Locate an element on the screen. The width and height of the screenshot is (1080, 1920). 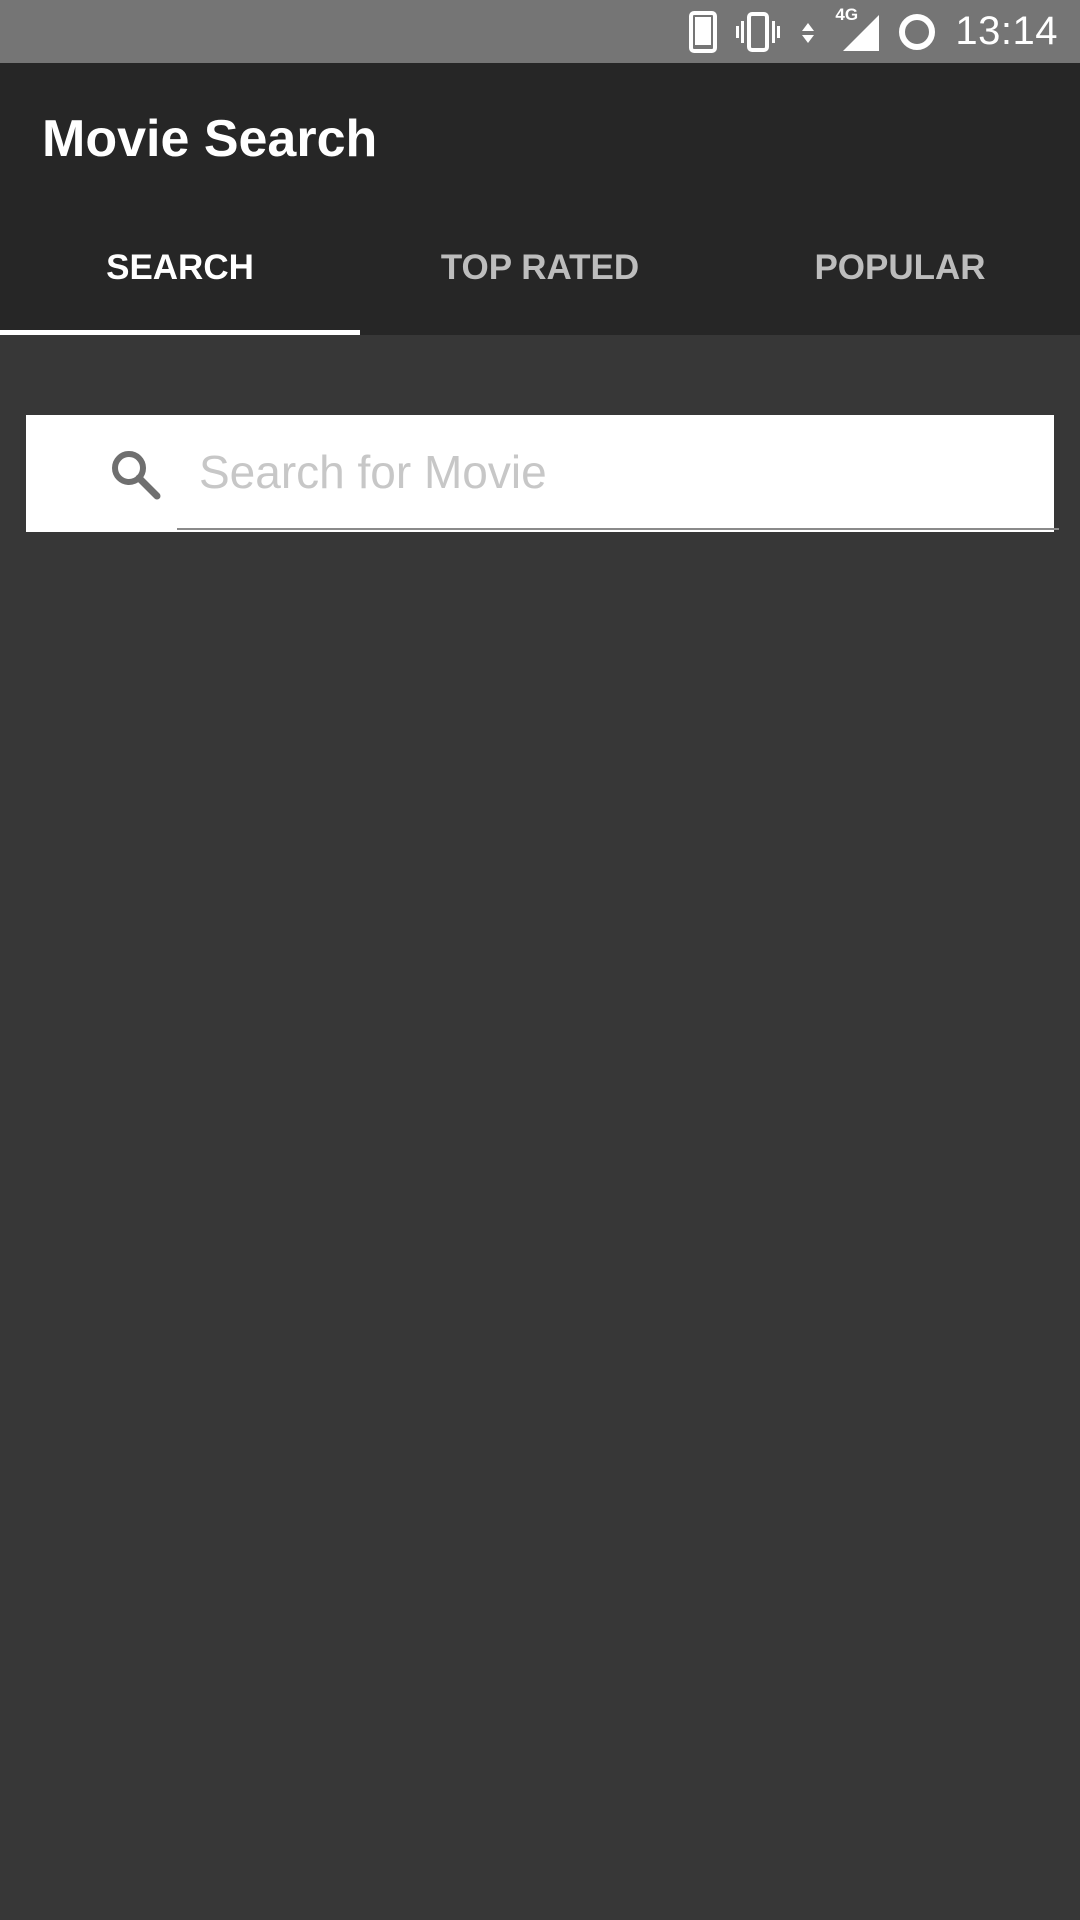
search-card is located at coordinates (542, 473).